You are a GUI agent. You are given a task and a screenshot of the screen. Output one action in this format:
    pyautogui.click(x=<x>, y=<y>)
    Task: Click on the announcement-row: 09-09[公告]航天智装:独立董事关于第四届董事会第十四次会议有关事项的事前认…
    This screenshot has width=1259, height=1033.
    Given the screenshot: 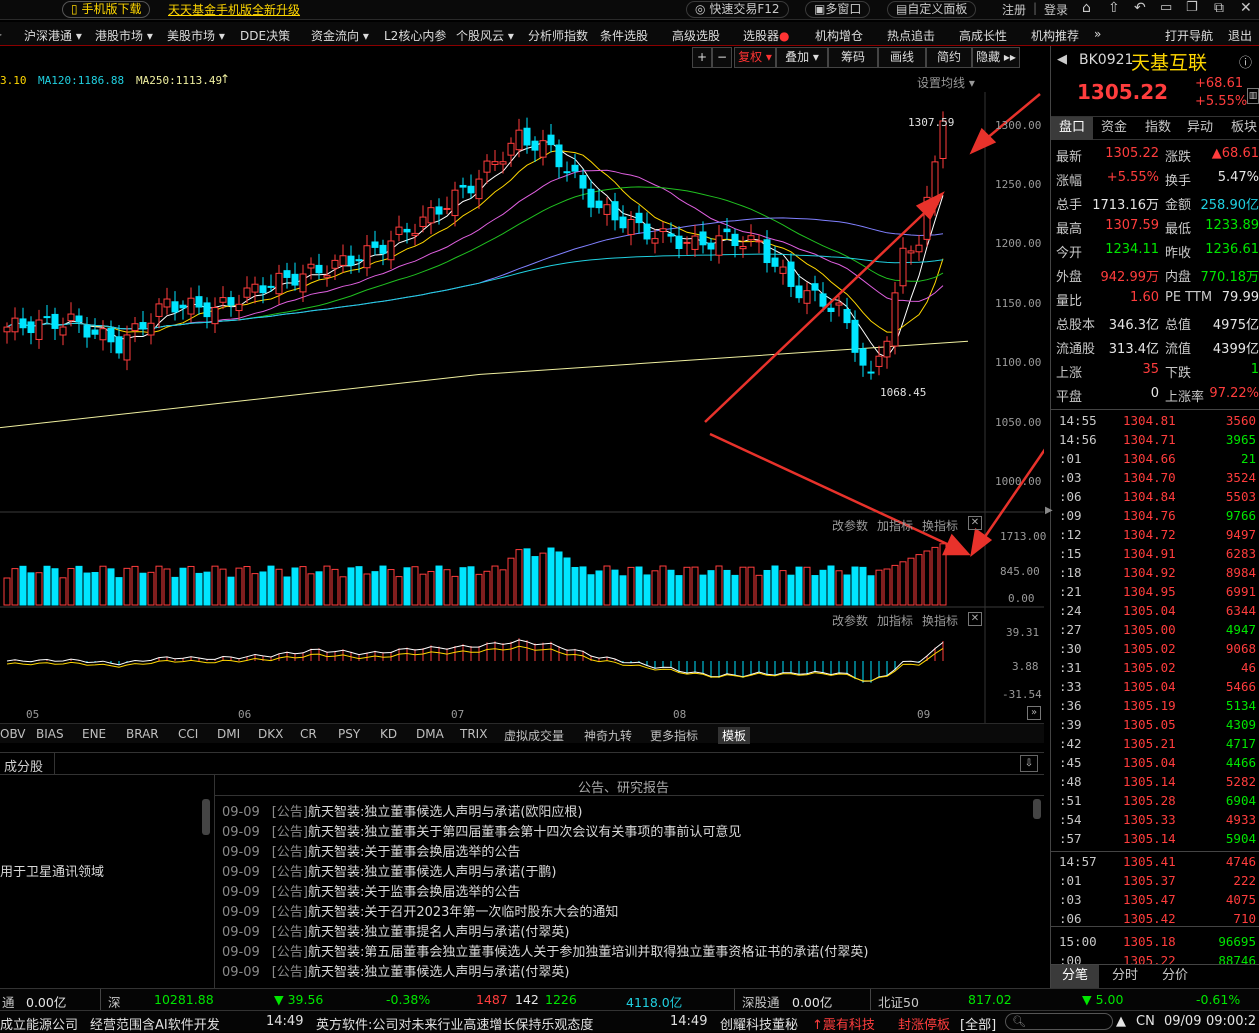 What is the action you would take?
    pyautogui.click(x=481, y=830)
    